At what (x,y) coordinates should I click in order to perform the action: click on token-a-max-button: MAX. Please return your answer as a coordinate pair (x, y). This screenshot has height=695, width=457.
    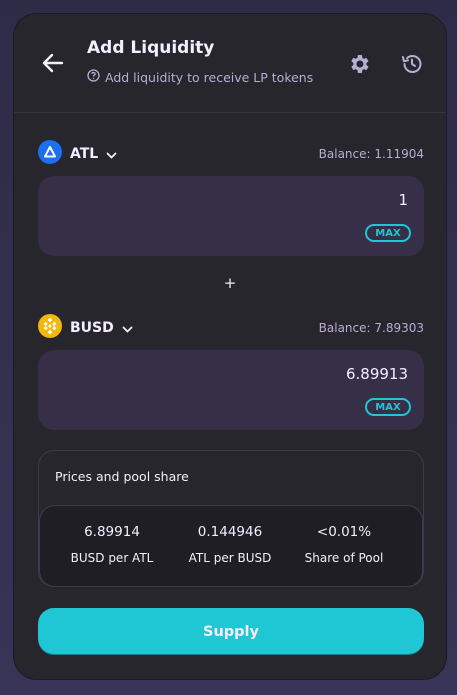
    Looking at the image, I should click on (388, 233).